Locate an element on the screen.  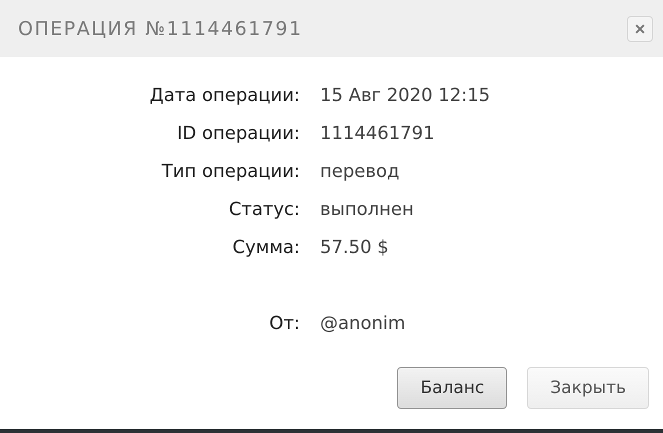
field-value: выполнен is located at coordinates (367, 210).